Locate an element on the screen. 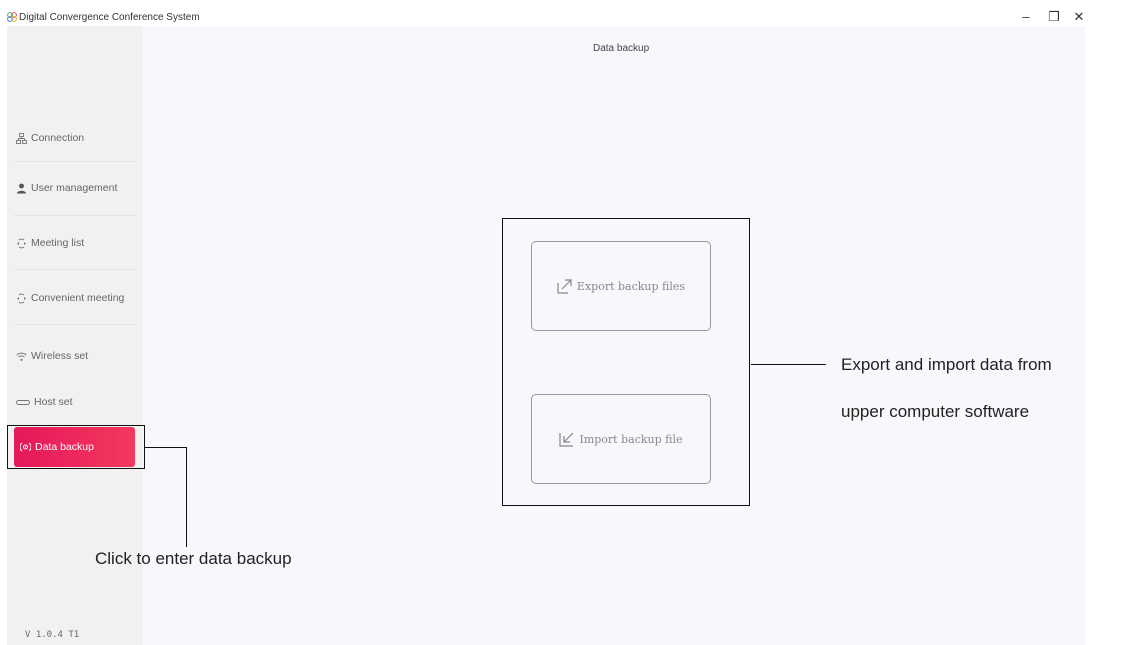 The width and height of the screenshot is (1122, 645). sidebar-item-user-management: User management is located at coordinates (66, 188).